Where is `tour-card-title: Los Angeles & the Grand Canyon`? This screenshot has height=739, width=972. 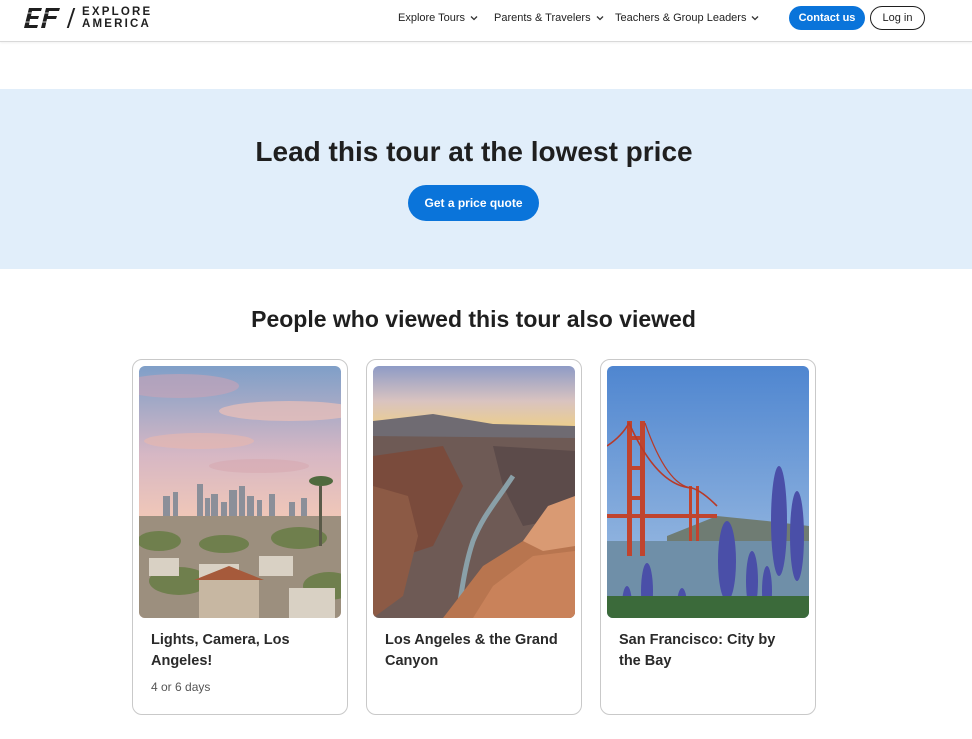 tour-card-title: Los Angeles & the Grand Canyon is located at coordinates (471, 650).